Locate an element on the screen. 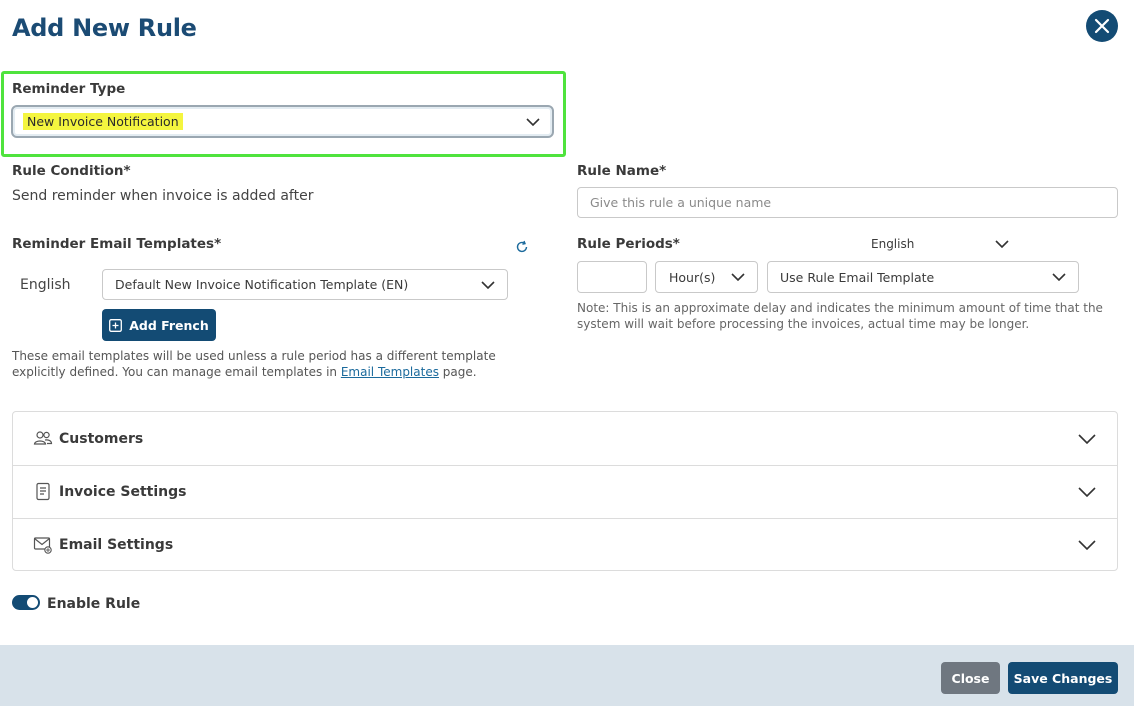 The height and width of the screenshot is (706, 1134). close-dialog-button is located at coordinates (1102, 26).